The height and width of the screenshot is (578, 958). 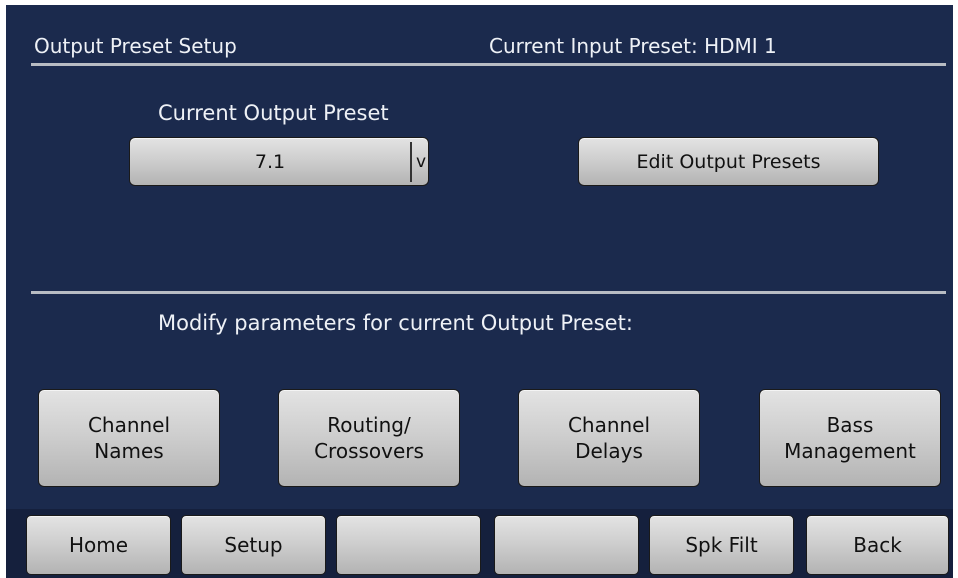 What do you see at coordinates (633, 46) in the screenshot?
I see `current-input-preset-label: Current Input Preset: HDMI 1` at bounding box center [633, 46].